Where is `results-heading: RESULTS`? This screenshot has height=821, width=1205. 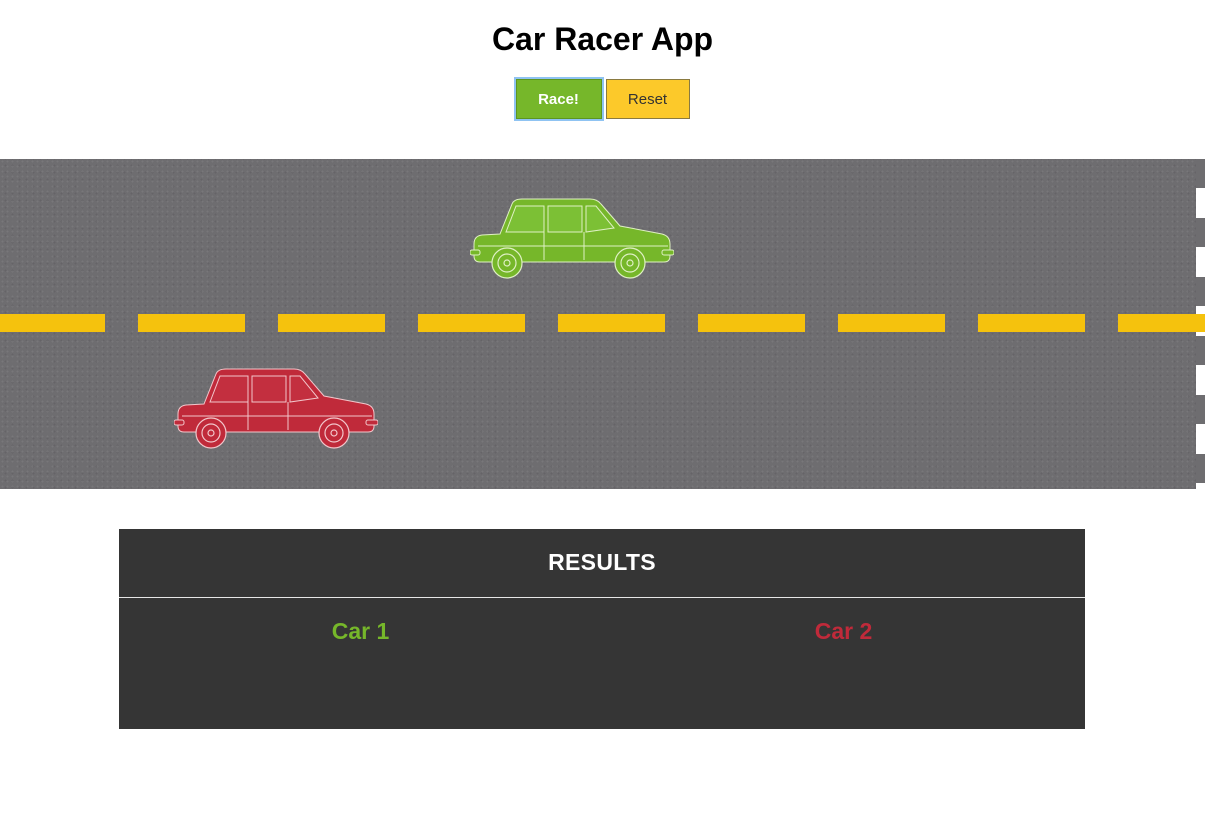
results-heading: RESULTS is located at coordinates (602, 563).